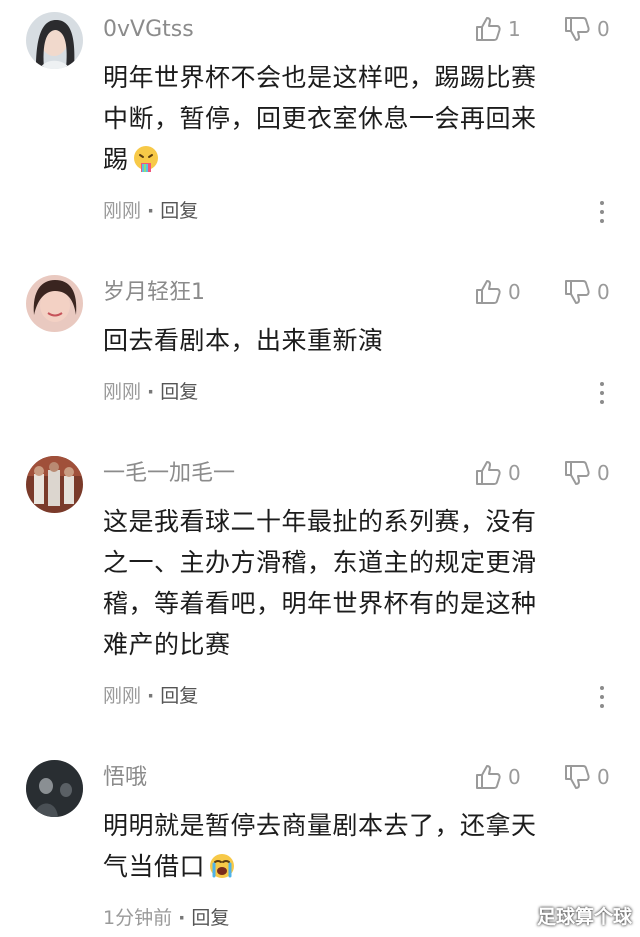 Image resolution: width=640 pixels, height=937 pixels. Describe the element at coordinates (243, 340) in the screenshot. I see `comment-line: 回去看剧本，出来重新演` at that location.